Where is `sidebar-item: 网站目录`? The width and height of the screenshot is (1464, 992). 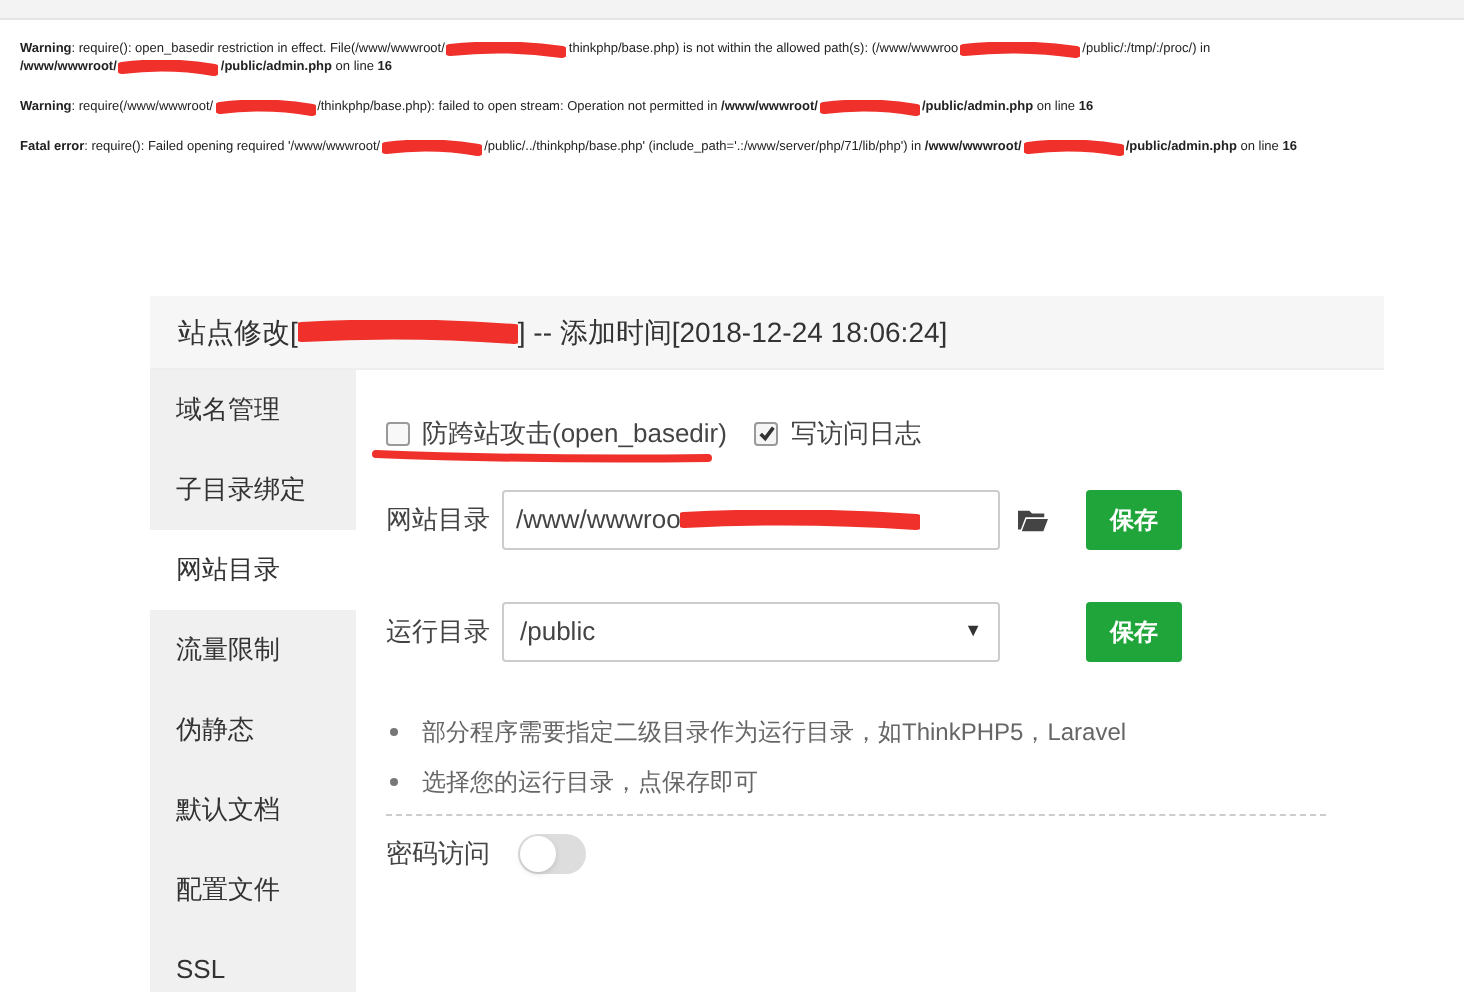 sidebar-item: 网站目录 is located at coordinates (253, 570).